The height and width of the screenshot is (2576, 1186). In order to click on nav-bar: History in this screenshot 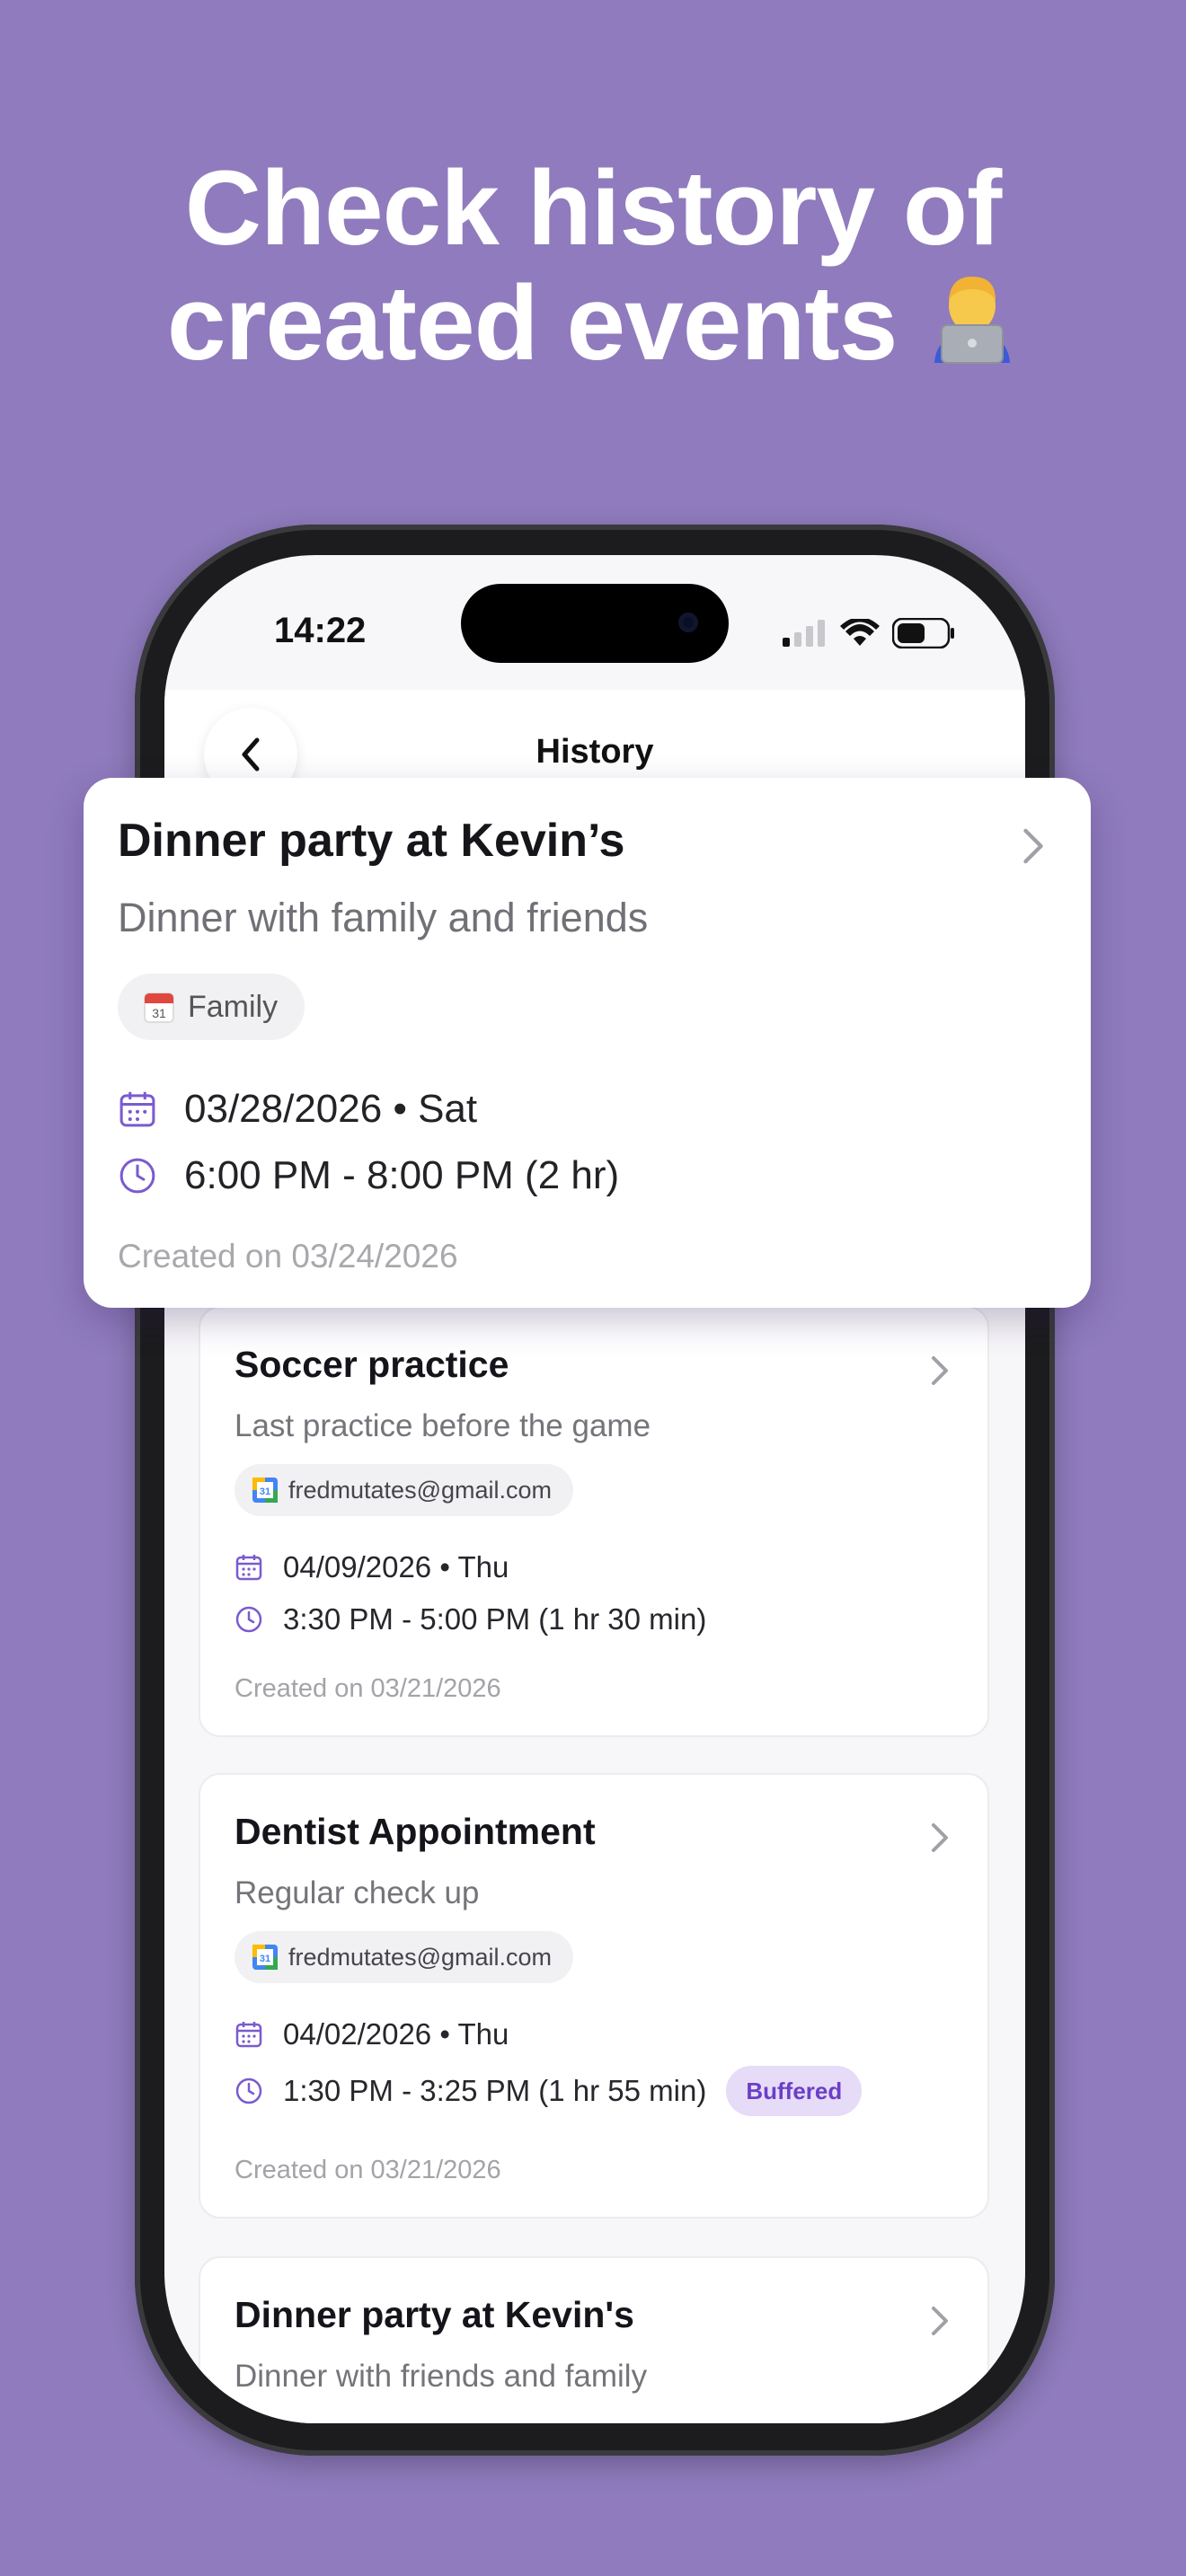, I will do `click(594, 745)`.